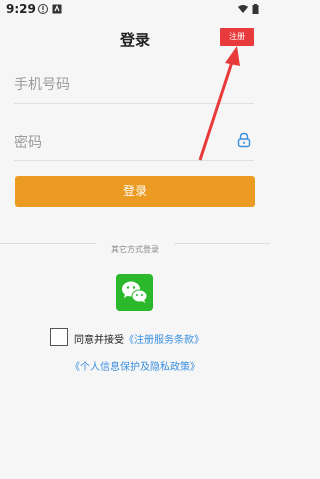 This screenshot has height=479, width=320. What do you see at coordinates (57, 9) in the screenshot?
I see `app-icon` at bounding box center [57, 9].